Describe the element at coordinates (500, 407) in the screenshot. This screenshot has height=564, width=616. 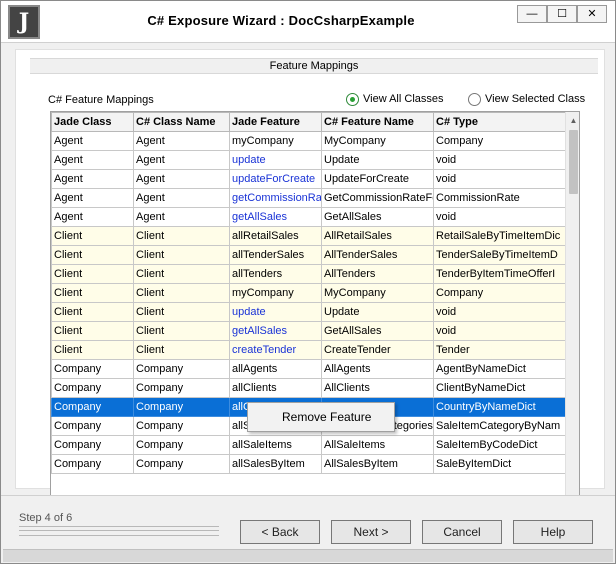
I see `csharp-type-cell: CountryByNameDict` at that location.